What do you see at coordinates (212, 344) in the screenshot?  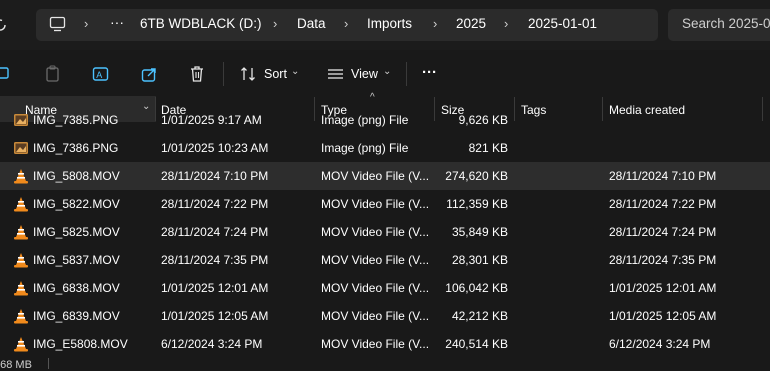 I see `file-date: 6/12/2024 3:24 PM` at bounding box center [212, 344].